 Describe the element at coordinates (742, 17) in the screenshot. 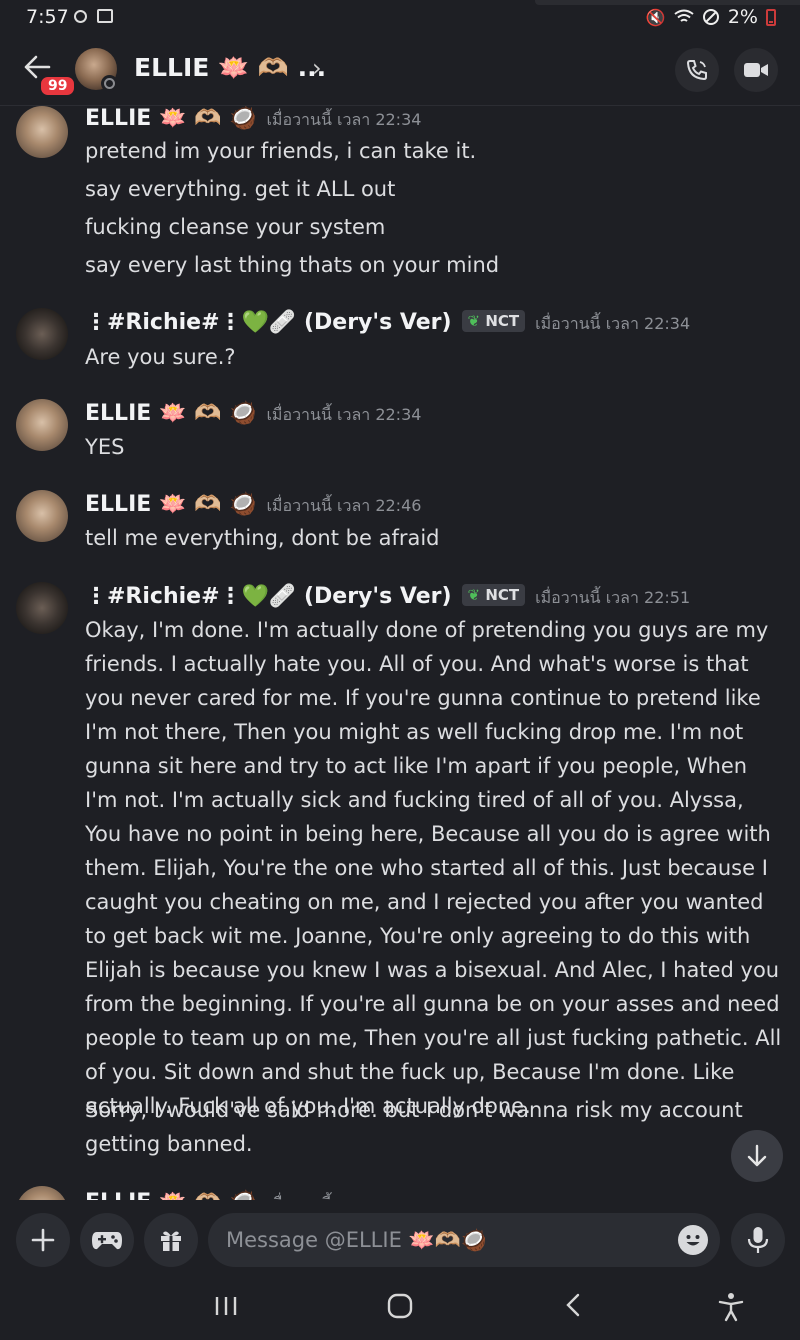

I see `battery-percent: 2%` at that location.